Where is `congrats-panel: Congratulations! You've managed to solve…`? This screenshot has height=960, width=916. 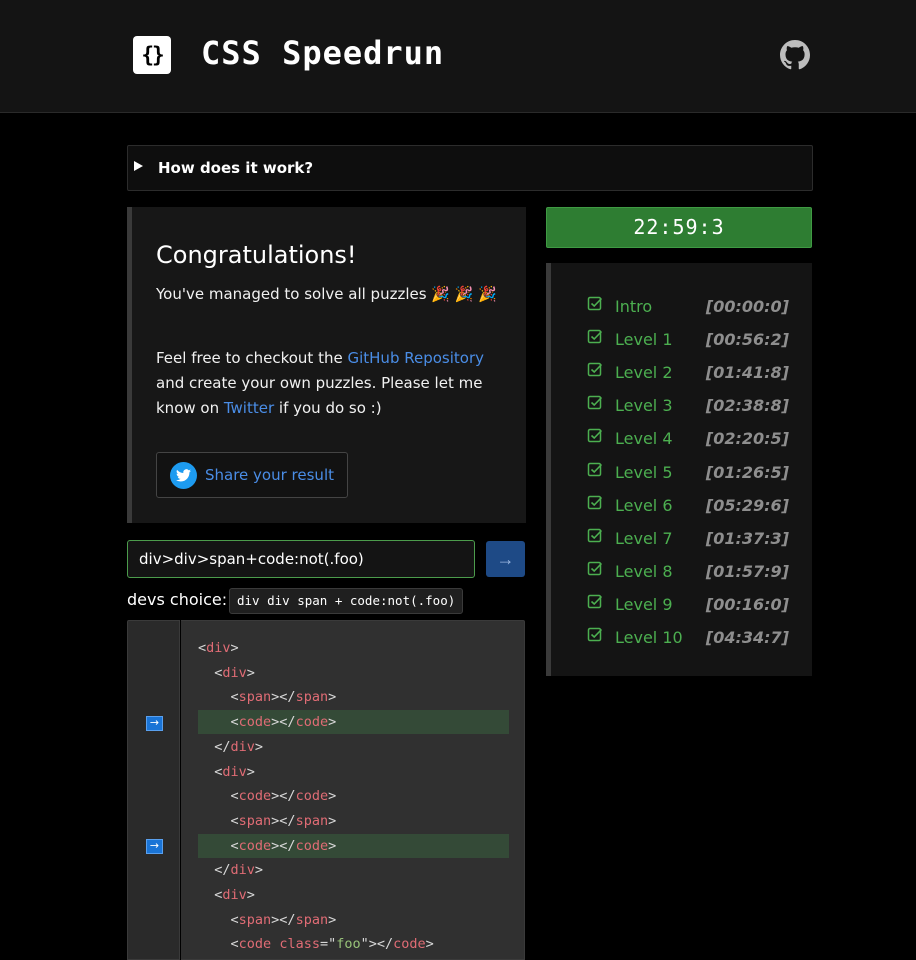 congrats-panel: Congratulations! You've managed to solve… is located at coordinates (326, 365).